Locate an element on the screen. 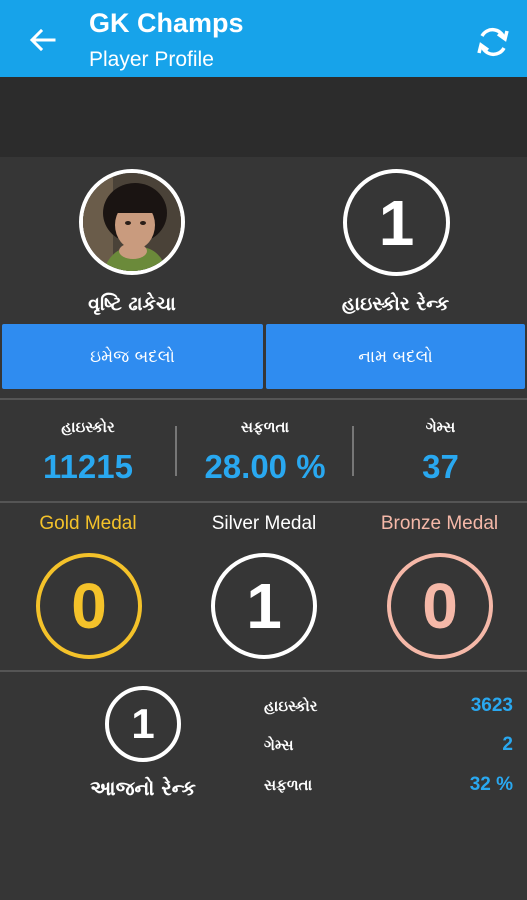  change-image-button: ઇમેજ બદલો is located at coordinates (132, 356).